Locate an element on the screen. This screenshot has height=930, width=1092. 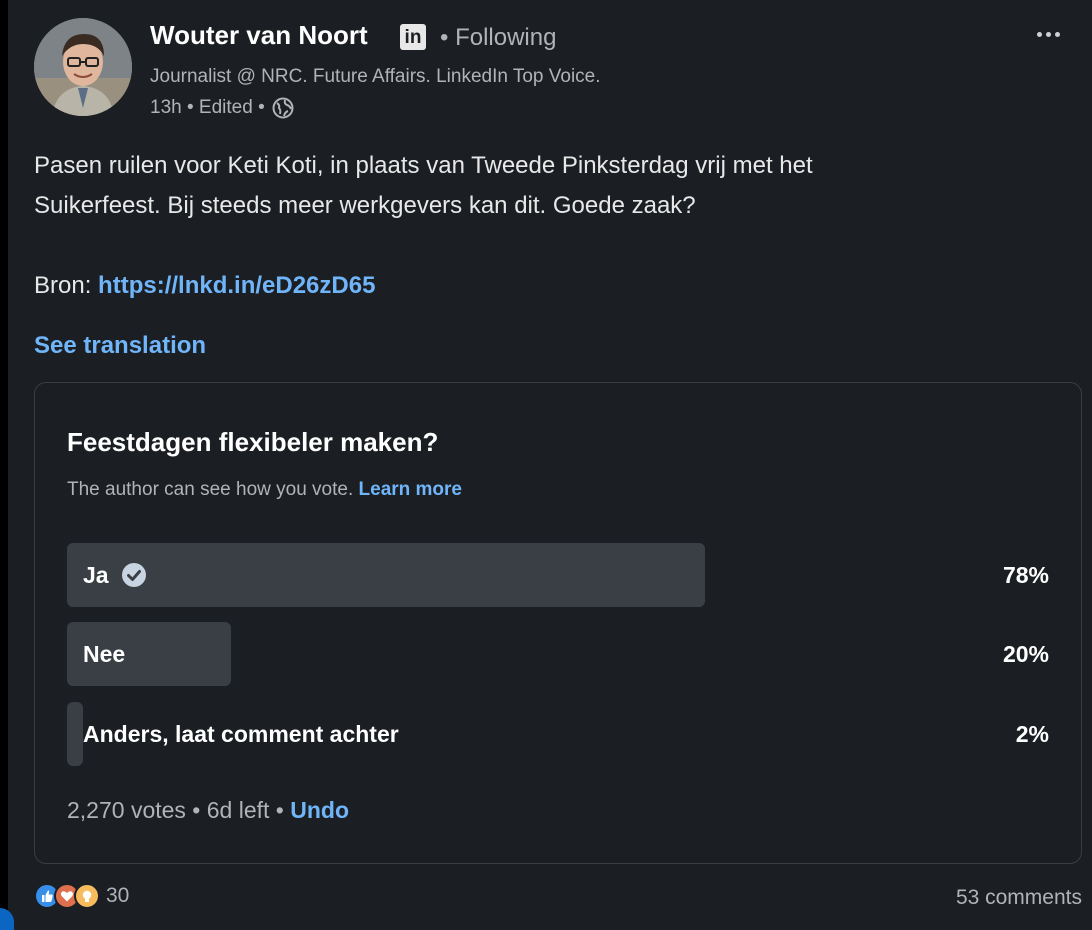
poll-option-label-wrap: Anders, laat comment achter is located at coordinates (241, 734).